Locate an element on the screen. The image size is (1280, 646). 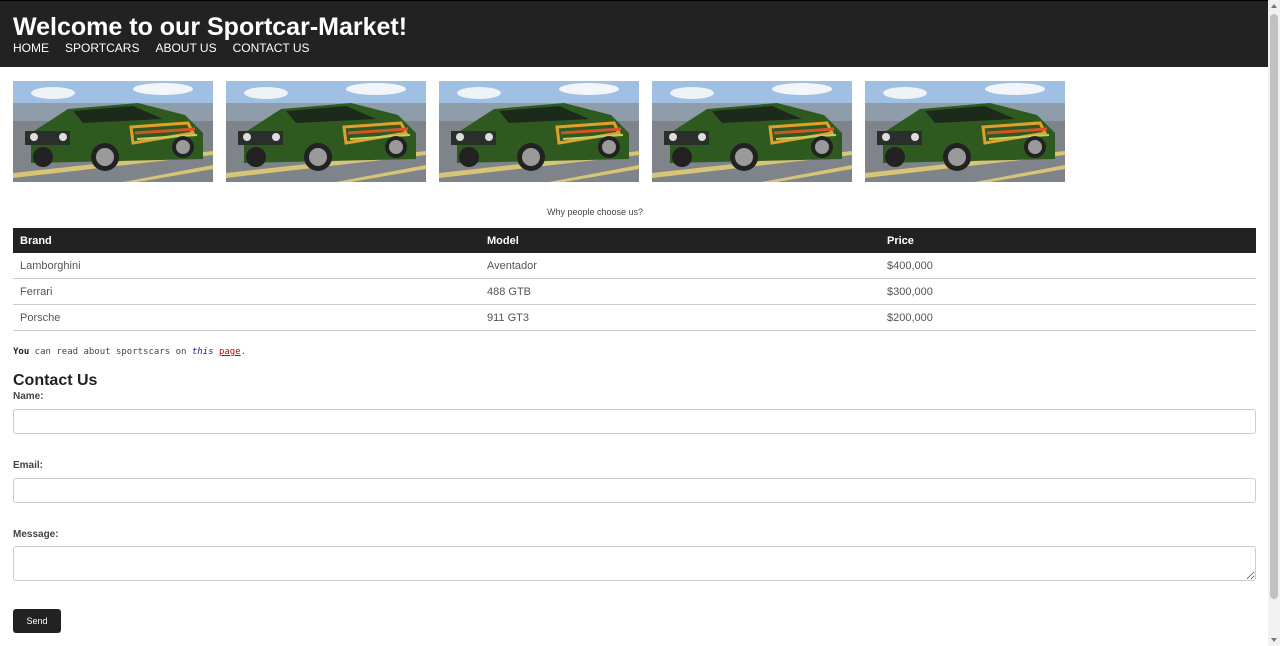
main-nav: HOME SPORTCARS ABOUT US CONTACT US is located at coordinates (161, 48).